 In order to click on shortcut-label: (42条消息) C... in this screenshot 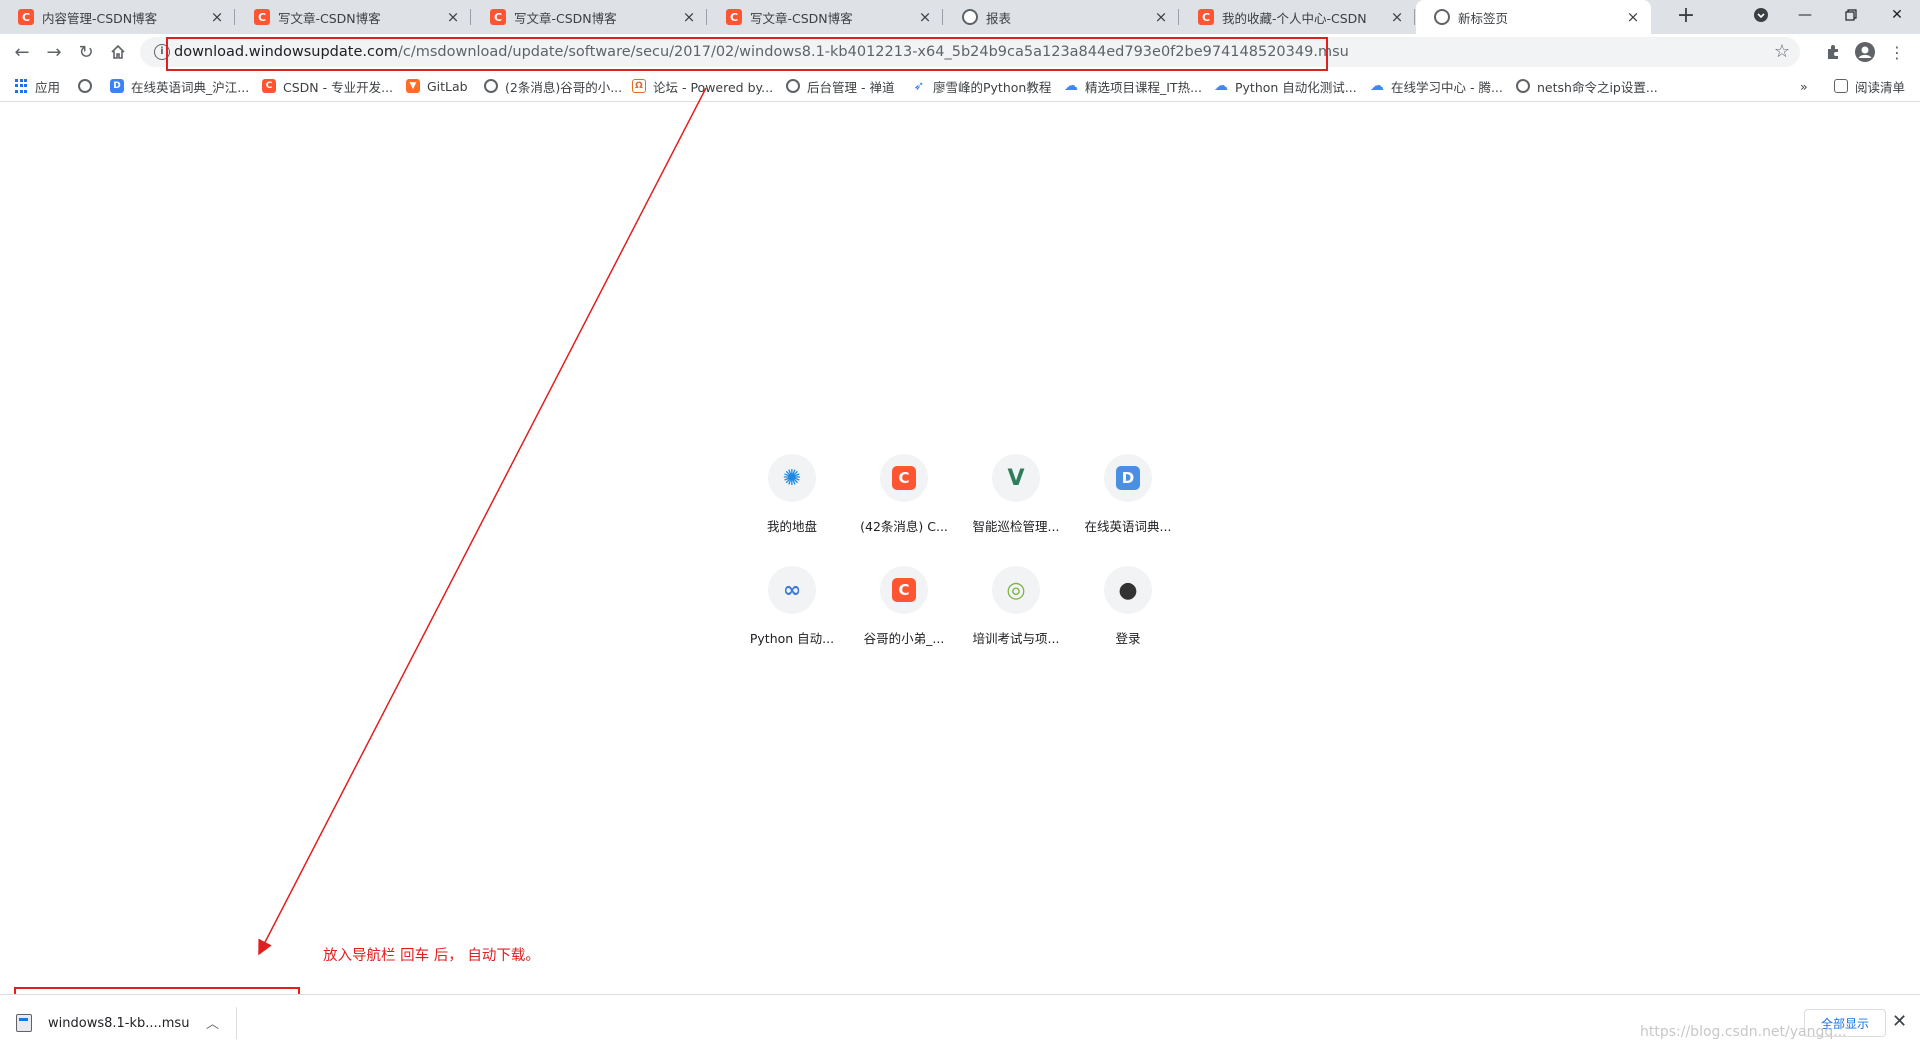, I will do `click(904, 526)`.